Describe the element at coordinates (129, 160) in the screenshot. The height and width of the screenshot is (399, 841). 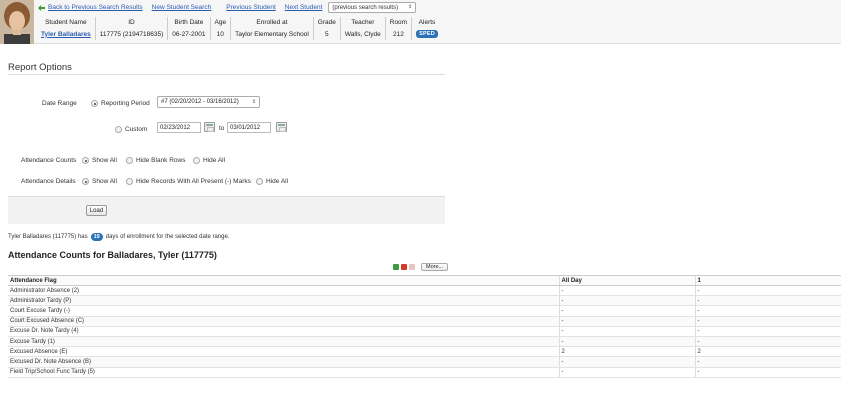
I see `counts-hide-blank-rows-radio` at that location.